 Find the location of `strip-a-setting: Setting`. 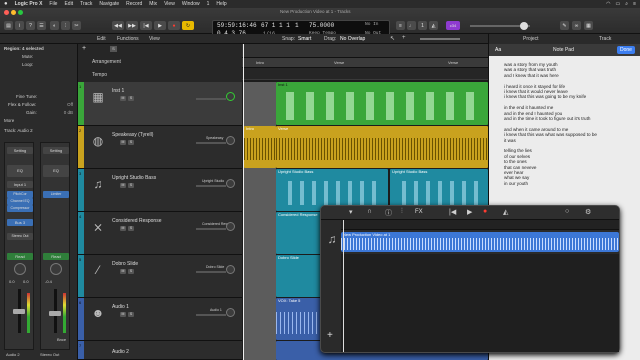

strip-a-setting: Setting is located at coordinates (20, 150).